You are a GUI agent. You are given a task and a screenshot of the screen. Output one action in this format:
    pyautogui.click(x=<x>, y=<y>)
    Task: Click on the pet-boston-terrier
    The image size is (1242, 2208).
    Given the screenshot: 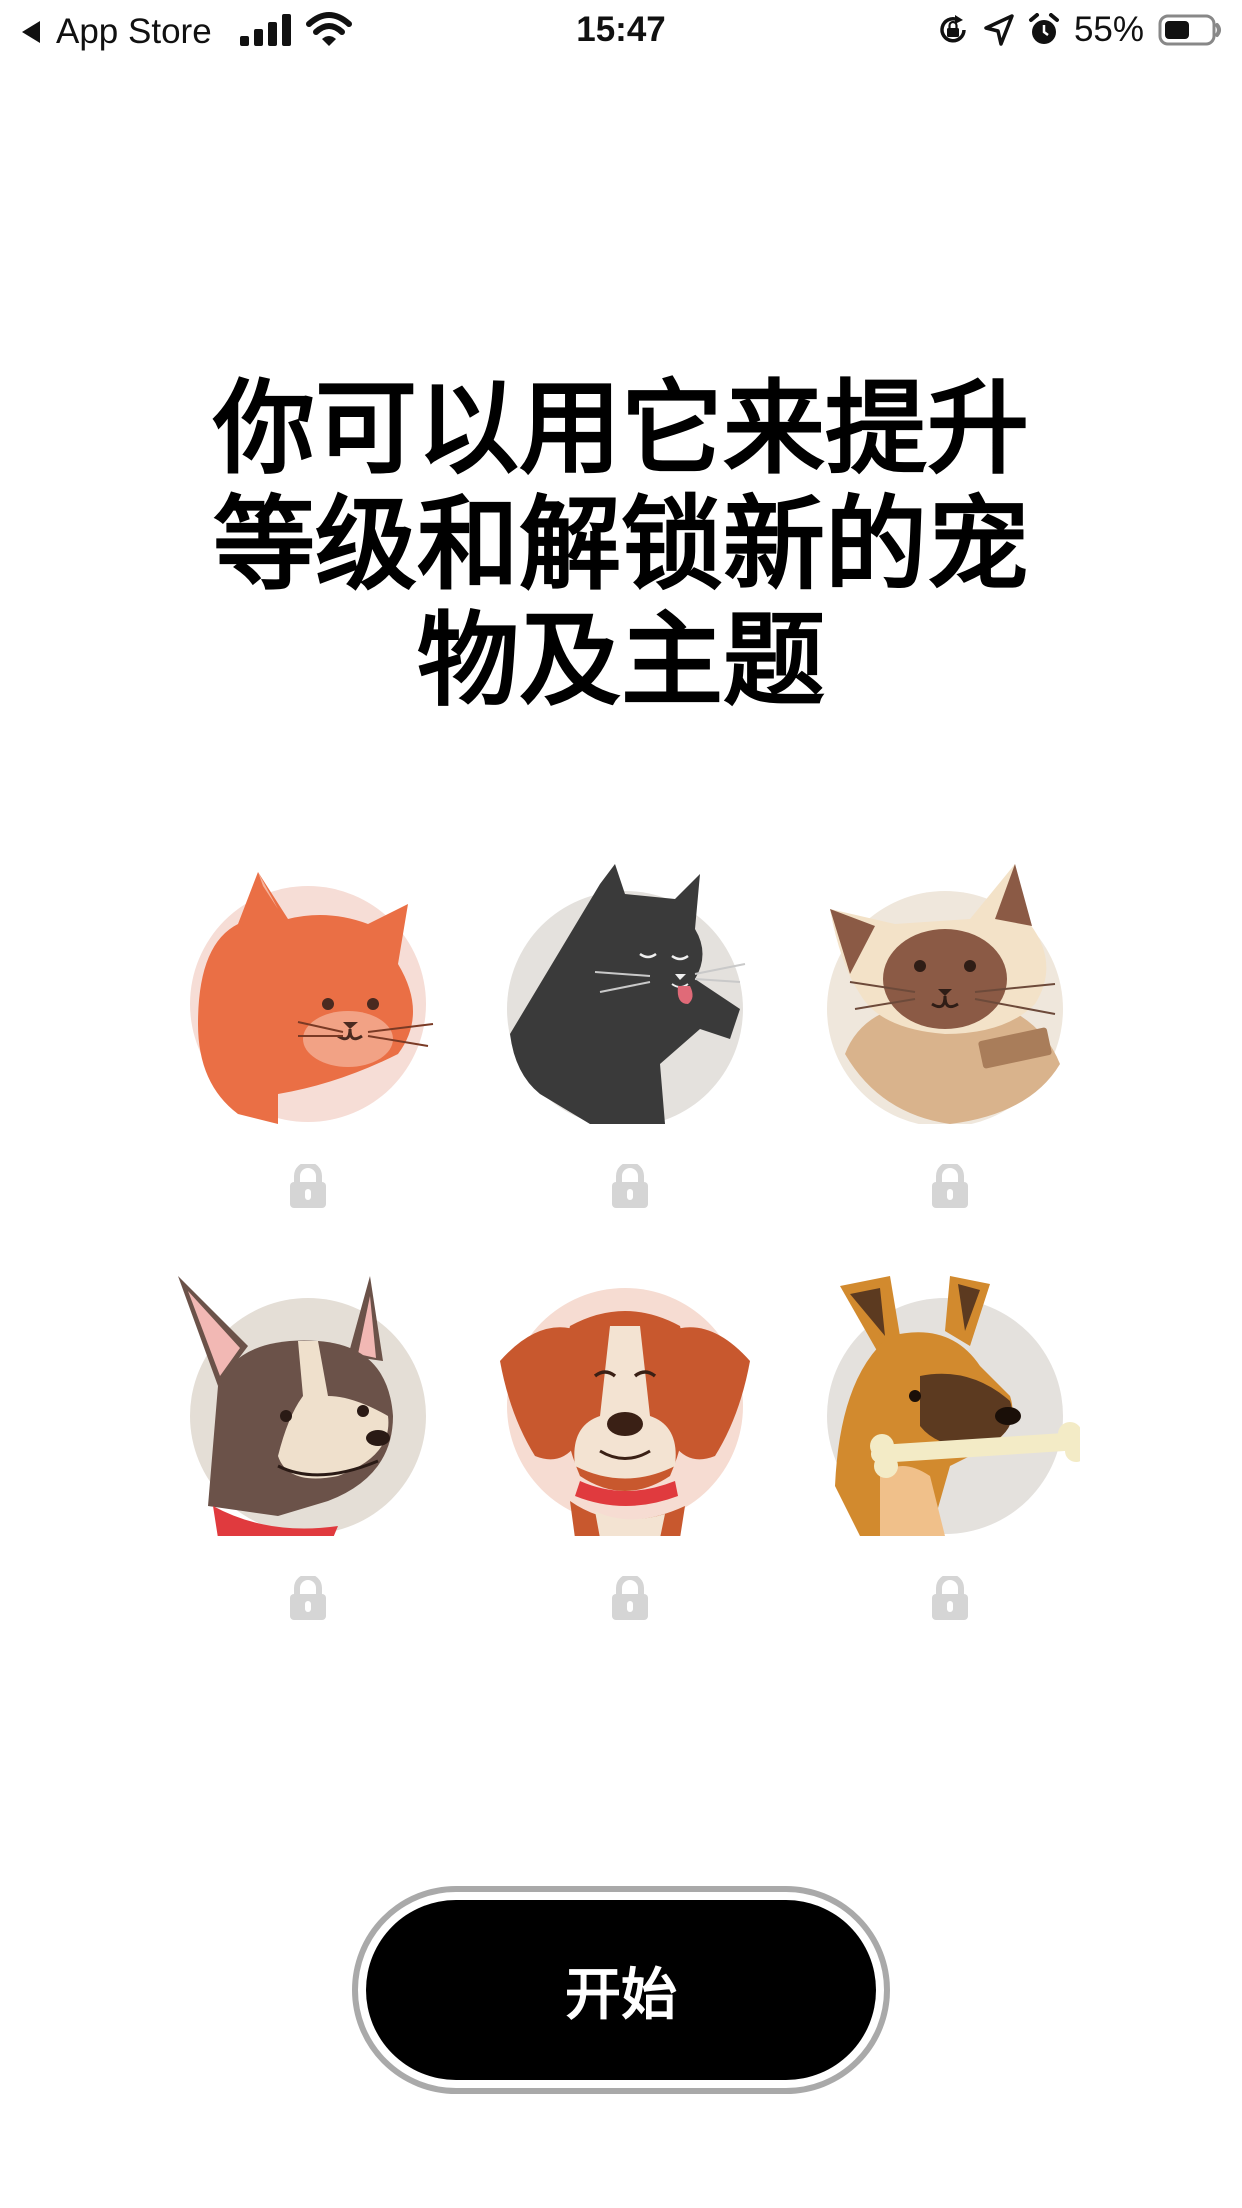 What is the action you would take?
    pyautogui.click(x=308, y=1448)
    